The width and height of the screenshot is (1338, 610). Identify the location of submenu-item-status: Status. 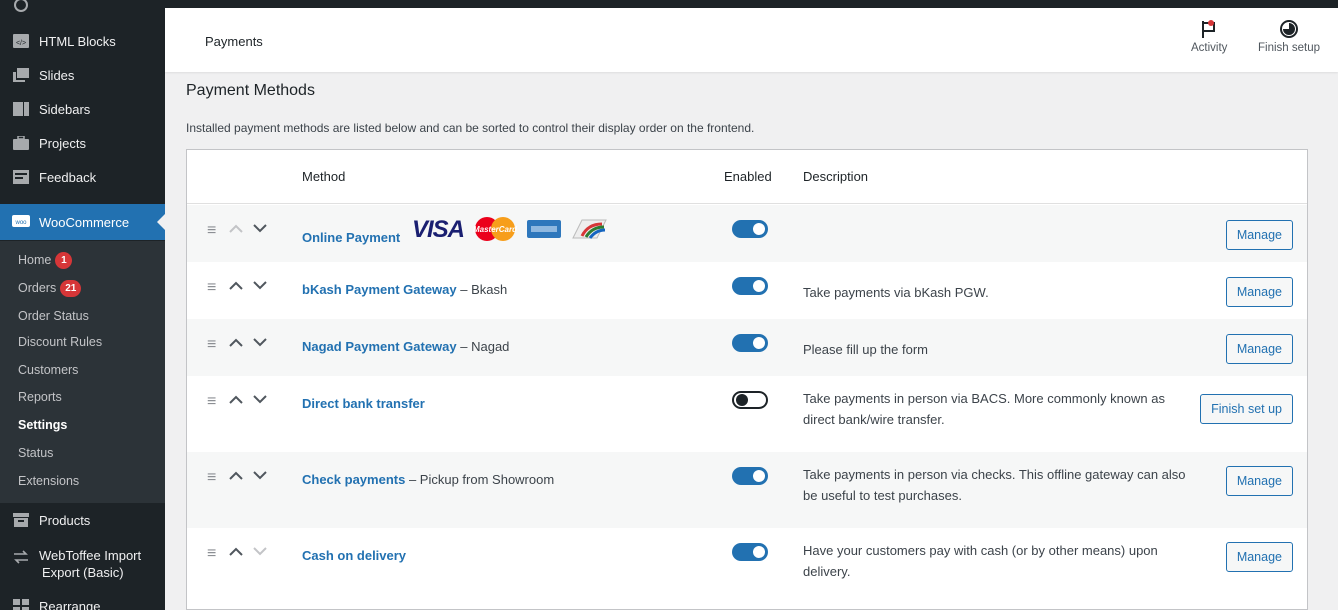
(35, 453).